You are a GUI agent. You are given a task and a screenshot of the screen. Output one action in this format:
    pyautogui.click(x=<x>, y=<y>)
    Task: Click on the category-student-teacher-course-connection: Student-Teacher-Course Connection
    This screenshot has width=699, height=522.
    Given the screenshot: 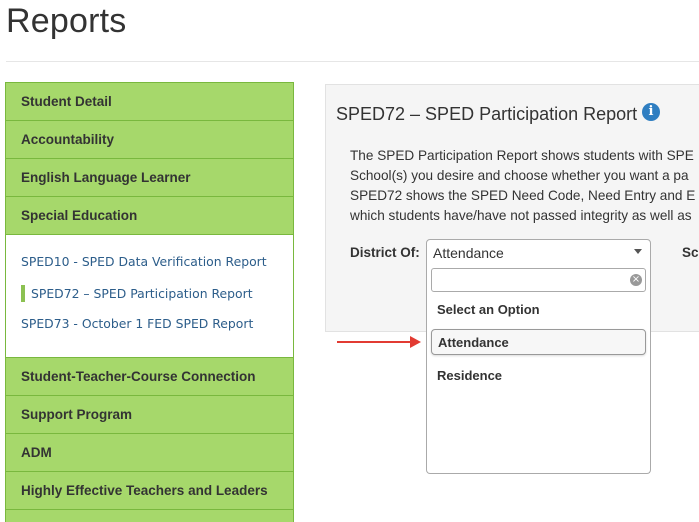 What is the action you would take?
    pyautogui.click(x=149, y=377)
    